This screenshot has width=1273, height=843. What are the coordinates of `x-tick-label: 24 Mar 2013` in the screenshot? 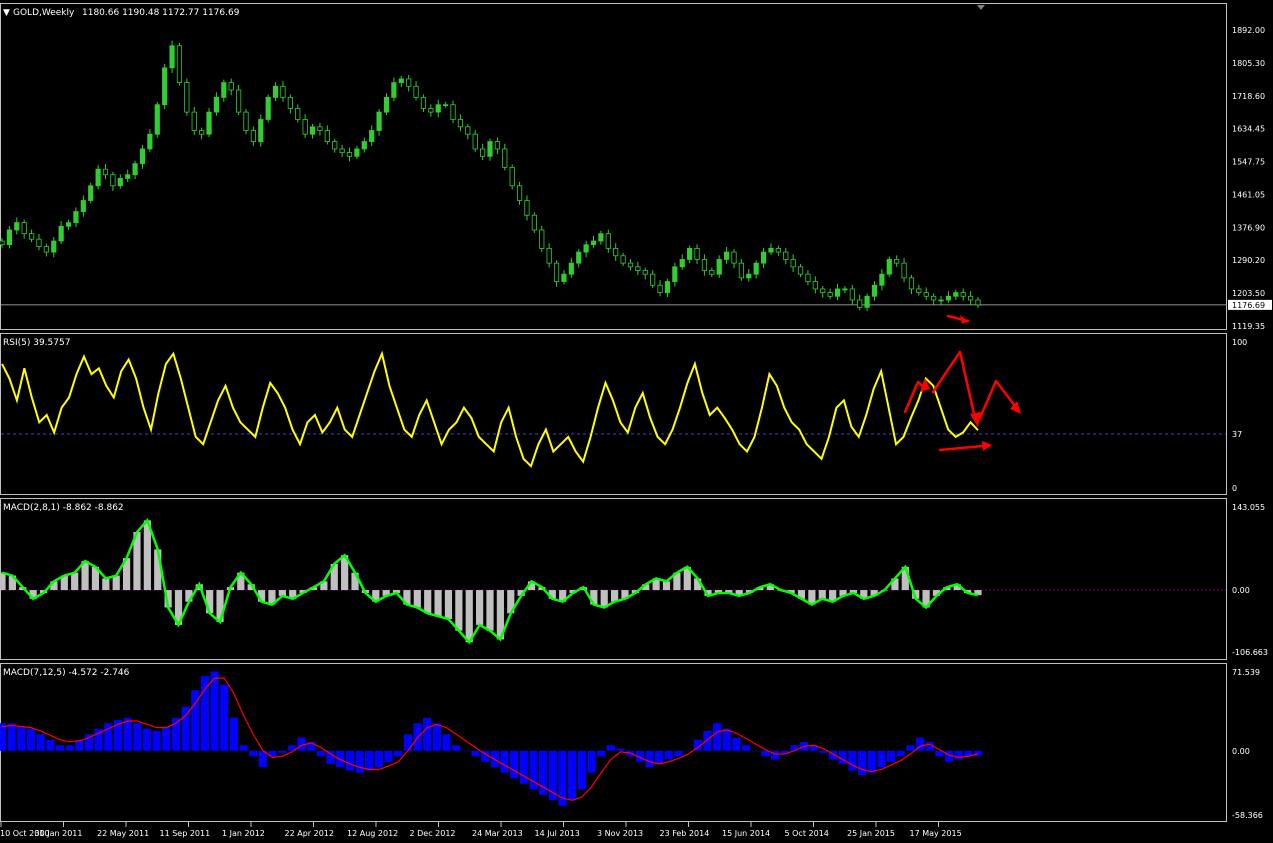 It's located at (497, 833).